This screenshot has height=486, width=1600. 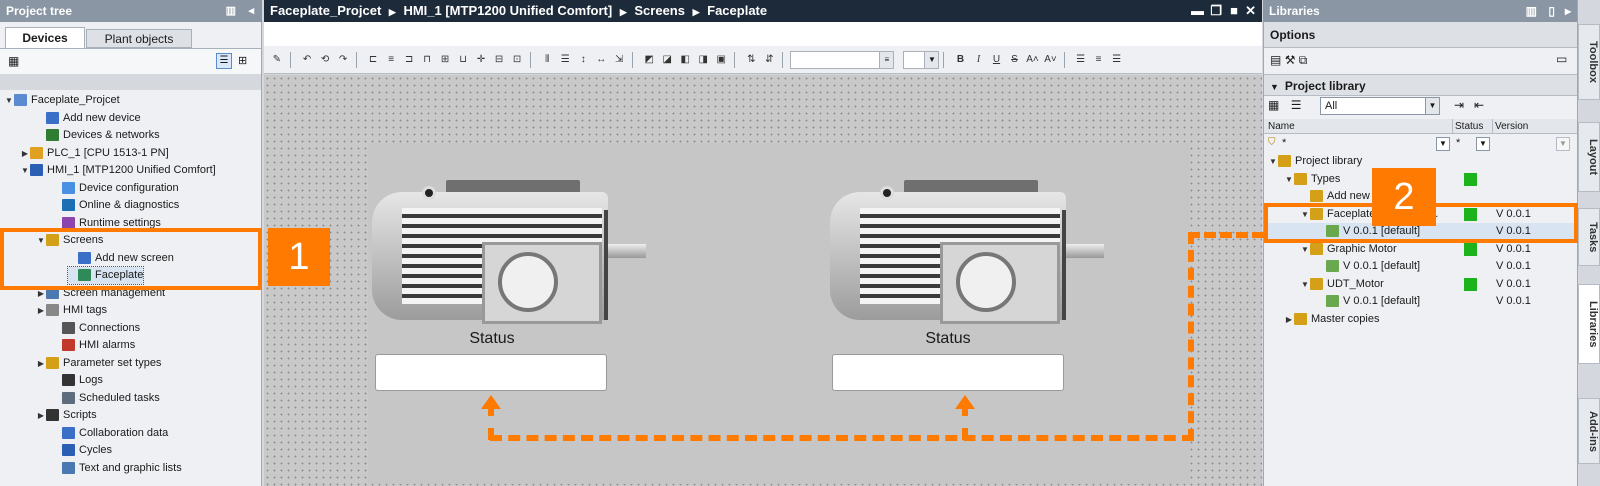 What do you see at coordinates (391, 60) in the screenshot?
I see `align-center-icon: ≡` at bounding box center [391, 60].